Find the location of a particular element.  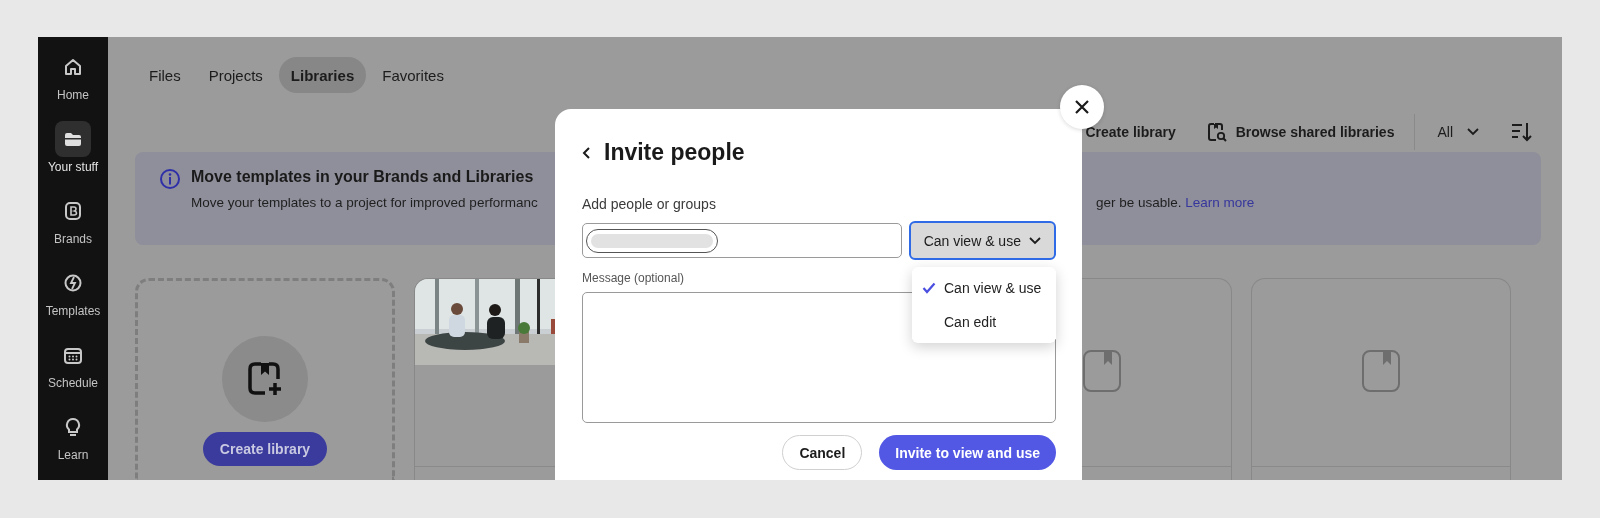

close-icon is located at coordinates (1082, 107).